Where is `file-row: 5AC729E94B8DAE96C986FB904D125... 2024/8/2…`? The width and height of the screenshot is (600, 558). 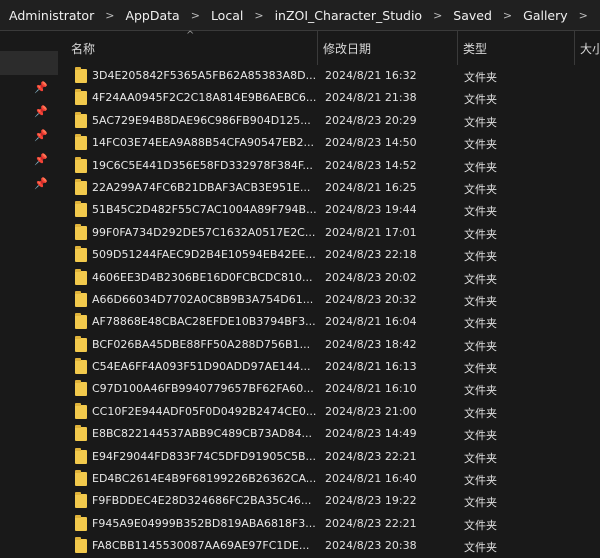 file-row: 5AC729E94B8DAE96C986FB904D125... 2024/8/2… is located at coordinates (329, 121).